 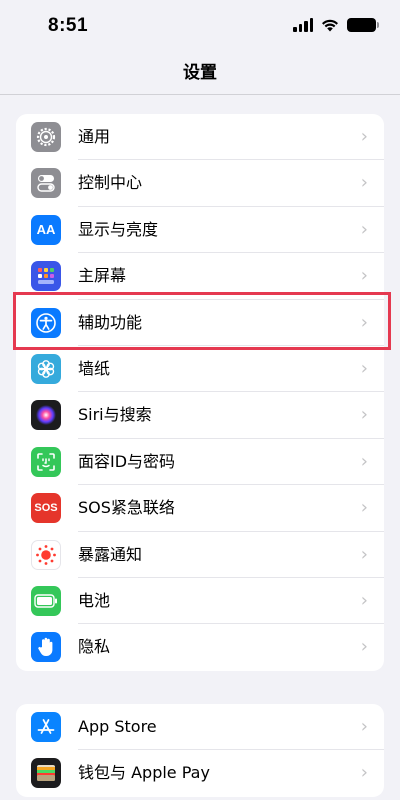 What do you see at coordinates (200, 508) in the screenshot?
I see `settings-row-emergency-sos: SOS SOS紧急联络 ›` at bounding box center [200, 508].